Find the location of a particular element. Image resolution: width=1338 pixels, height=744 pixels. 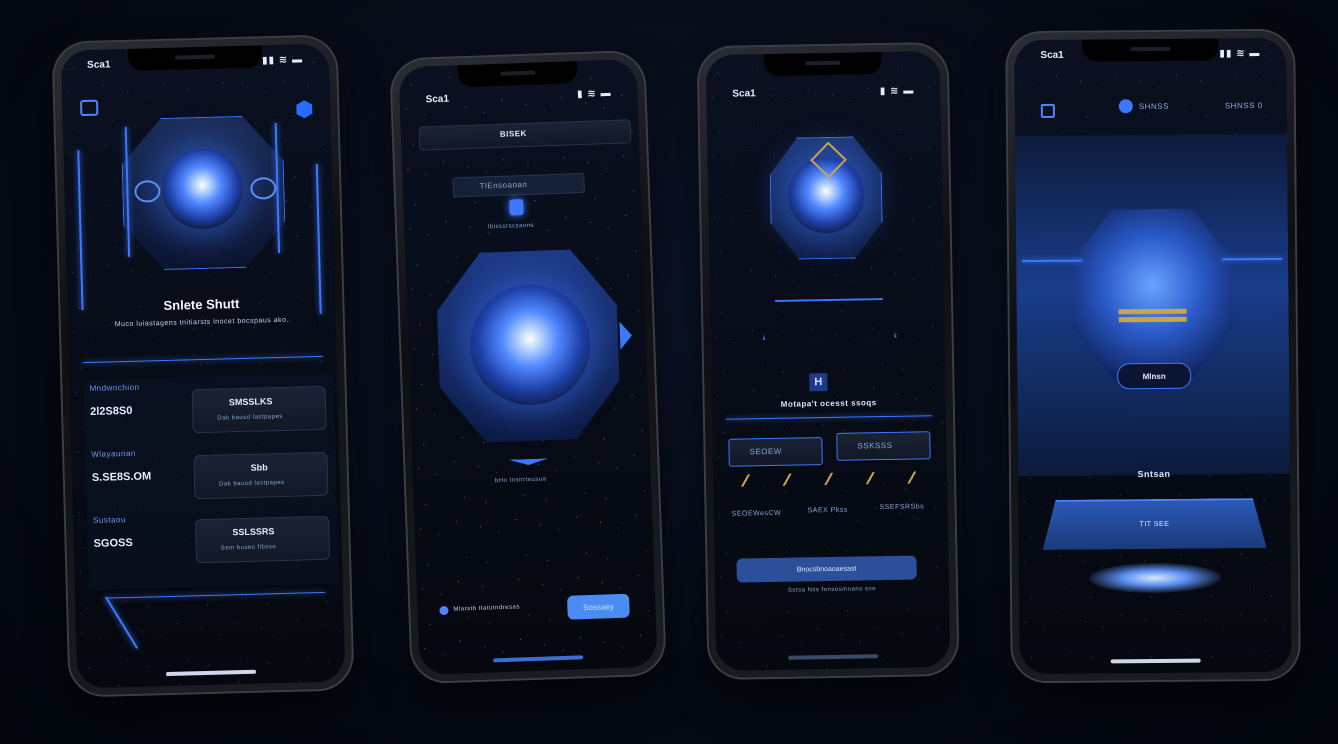

h-badge-icon: H is located at coordinates (818, 382).